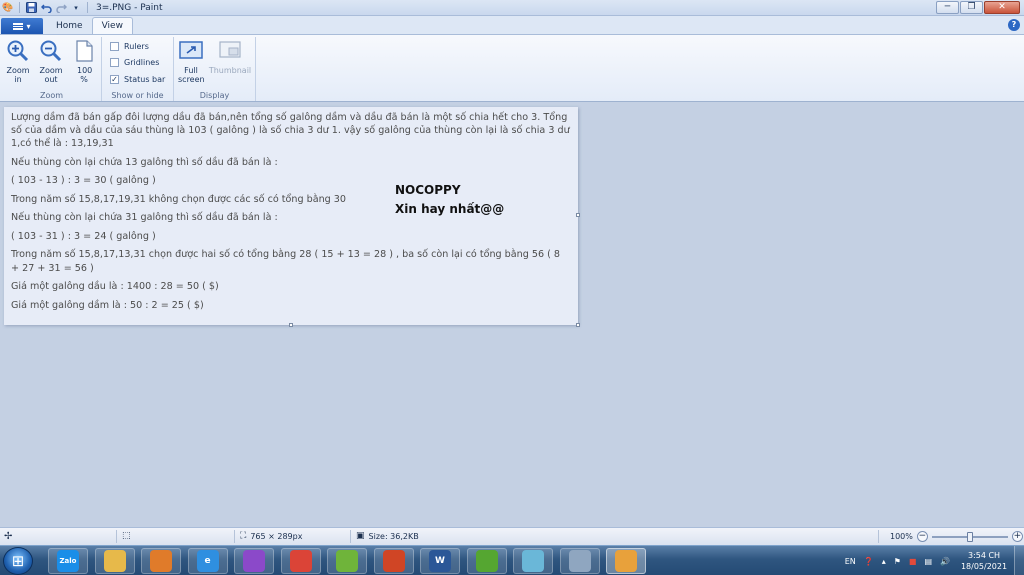  What do you see at coordinates (83, 236) in the screenshot?
I see `text-paragraph: ( 103 - 31 ) : 3 = 24 ( galông )` at bounding box center [83, 236].